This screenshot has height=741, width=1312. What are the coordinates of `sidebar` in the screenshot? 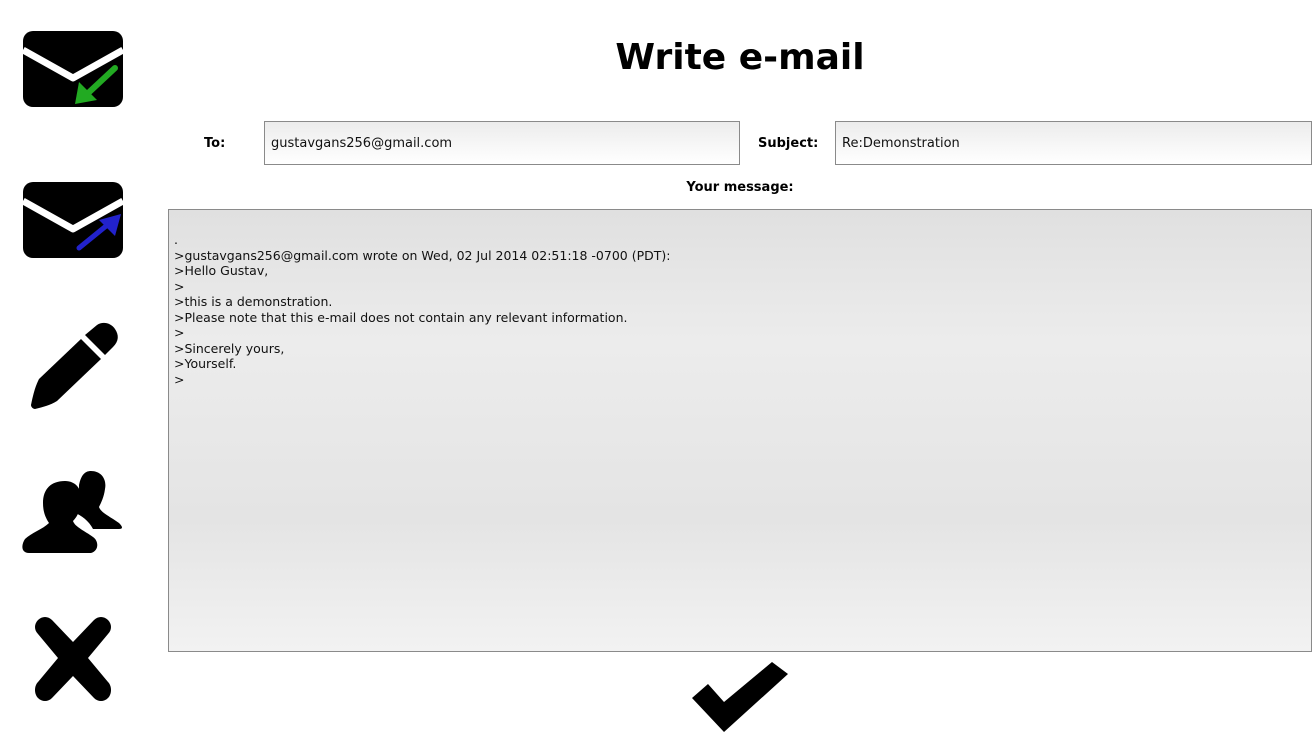 It's located at (75, 370).